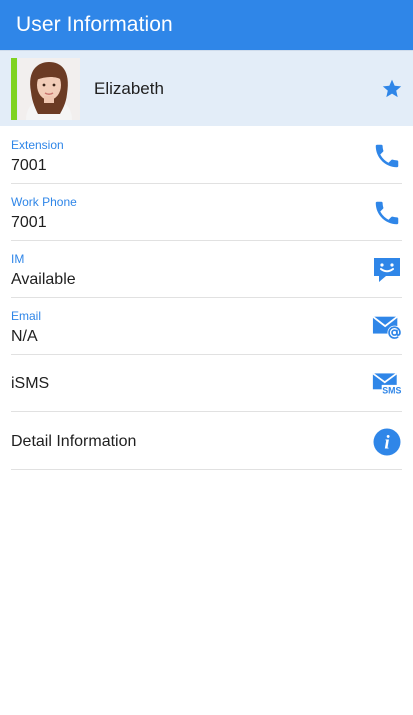 The height and width of the screenshot is (715, 413). Describe the element at coordinates (24, 336) in the screenshot. I see `email-value: N/A` at that location.